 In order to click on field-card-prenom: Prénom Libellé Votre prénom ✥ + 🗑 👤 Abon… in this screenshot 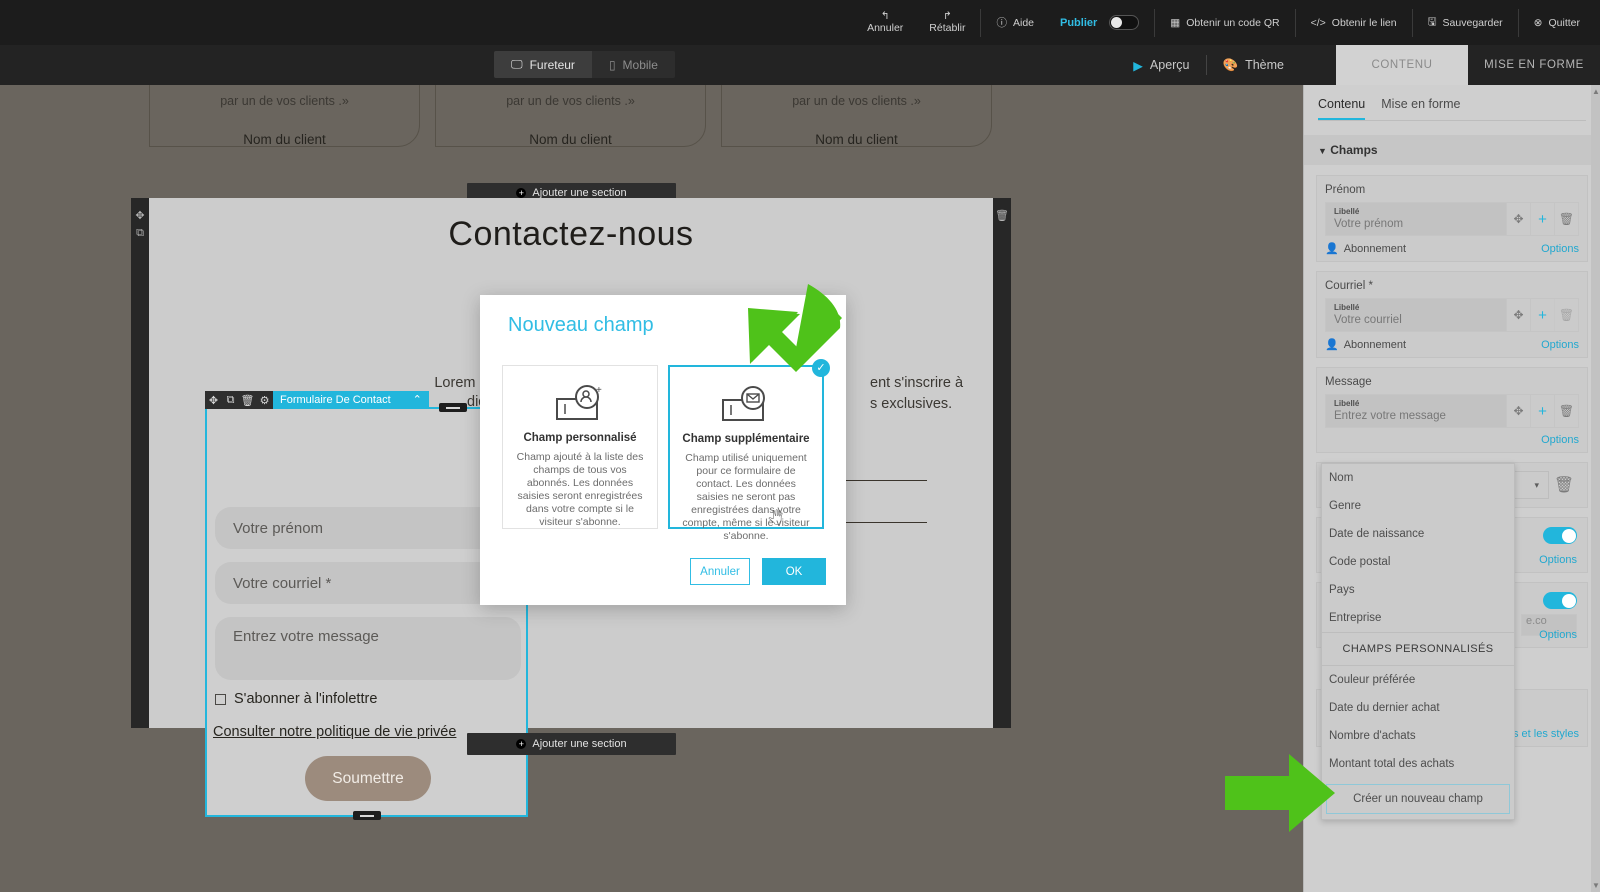, I will do `click(1452, 218)`.